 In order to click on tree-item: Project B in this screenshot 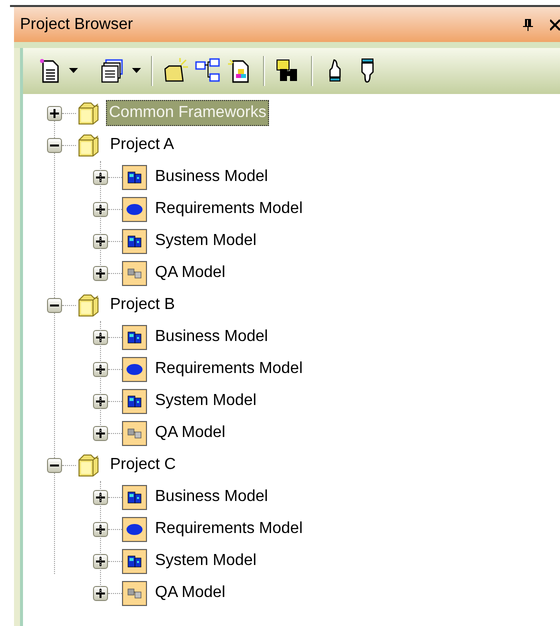, I will do `click(142, 305)`.